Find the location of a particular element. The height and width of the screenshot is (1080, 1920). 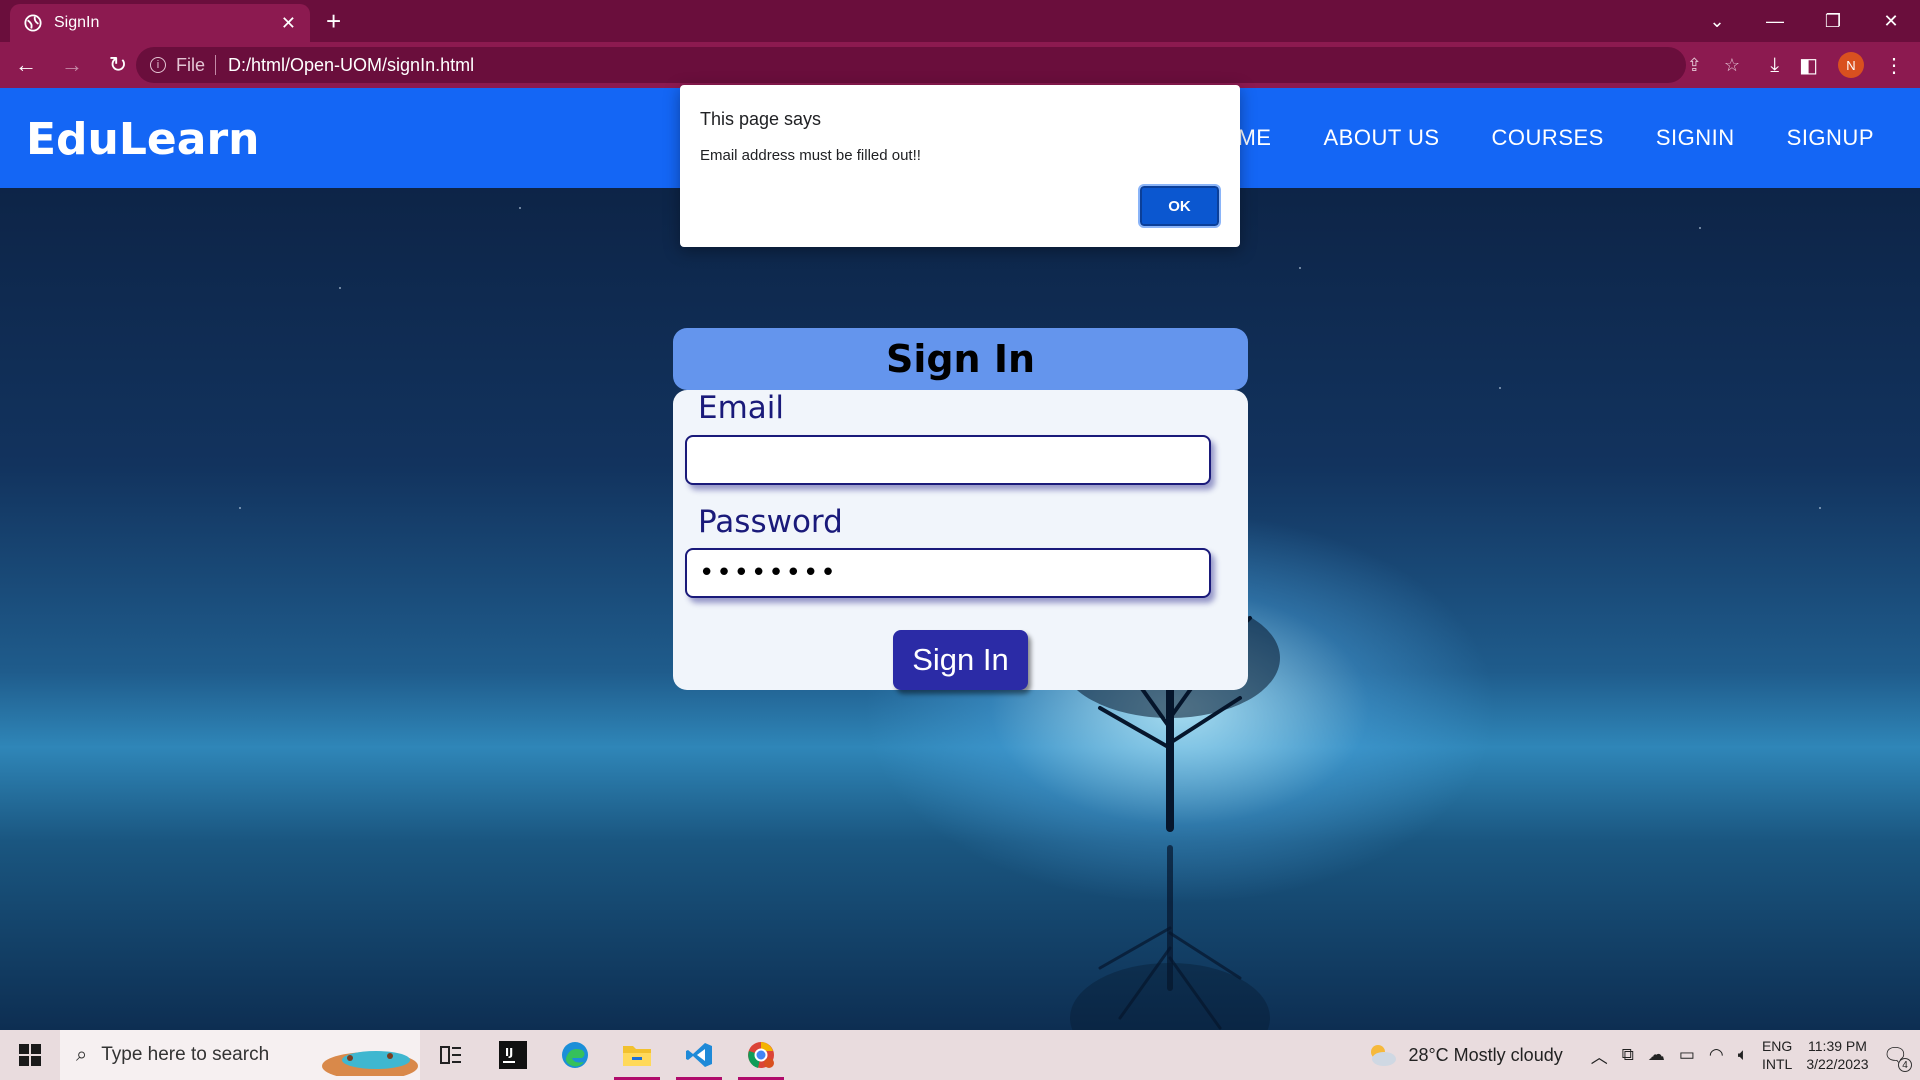

signin-form: Email Password •••••••• Sign In is located at coordinates (960, 540).